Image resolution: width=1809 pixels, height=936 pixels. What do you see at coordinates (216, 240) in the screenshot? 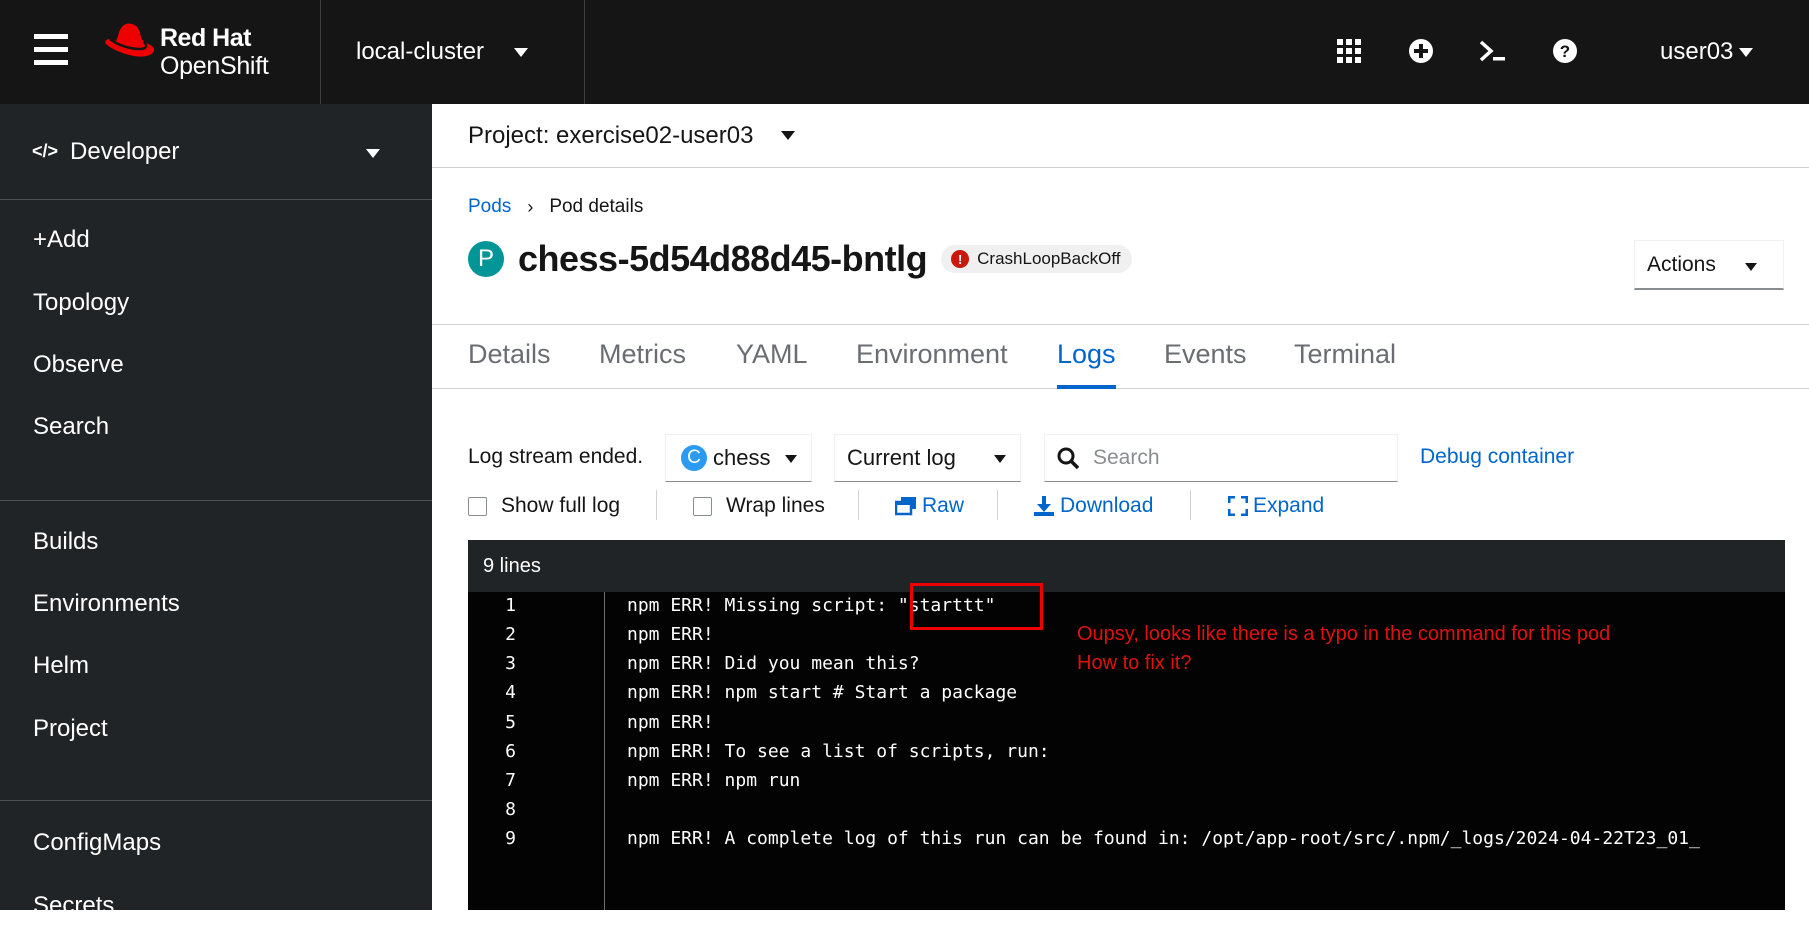
I see `sidebar-item-add: +Add` at bounding box center [216, 240].